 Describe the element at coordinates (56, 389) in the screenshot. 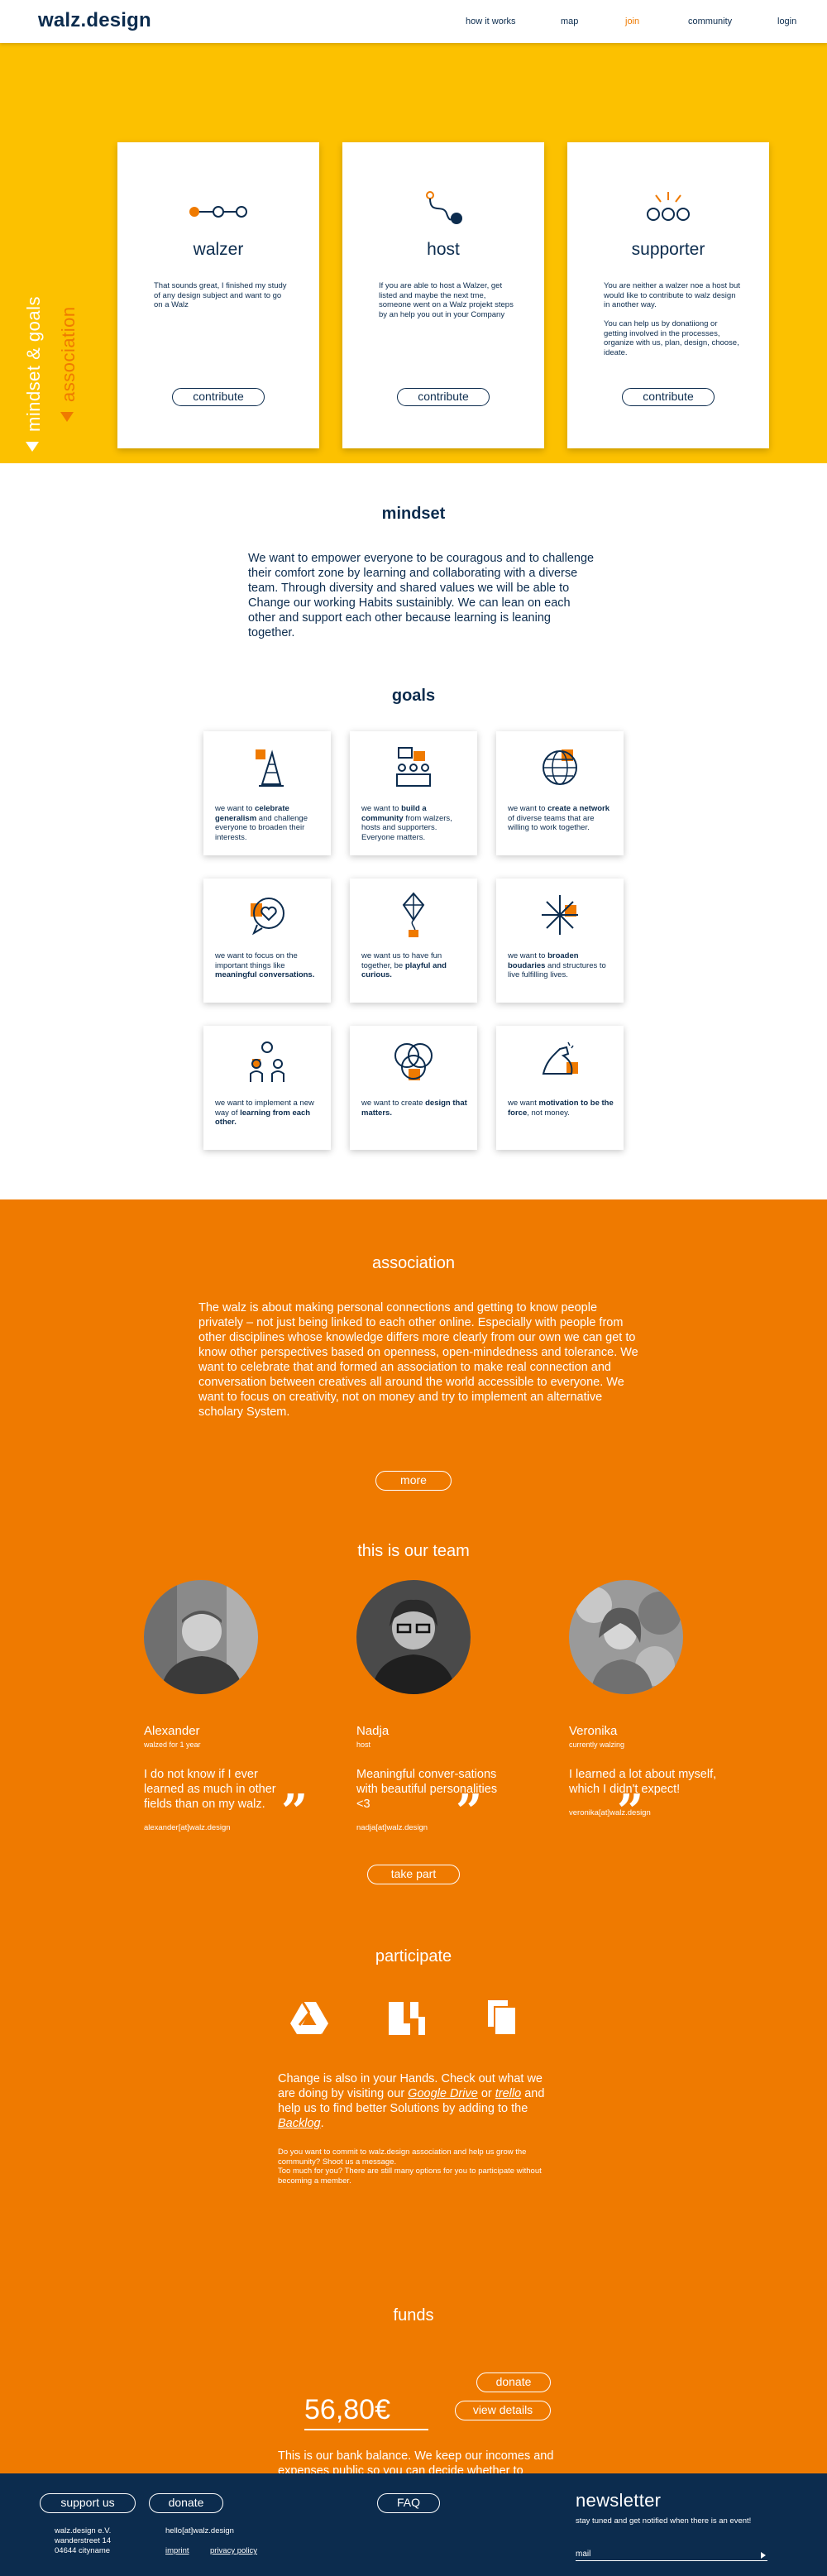

I see `side-navigation: mindset & goals association` at that location.